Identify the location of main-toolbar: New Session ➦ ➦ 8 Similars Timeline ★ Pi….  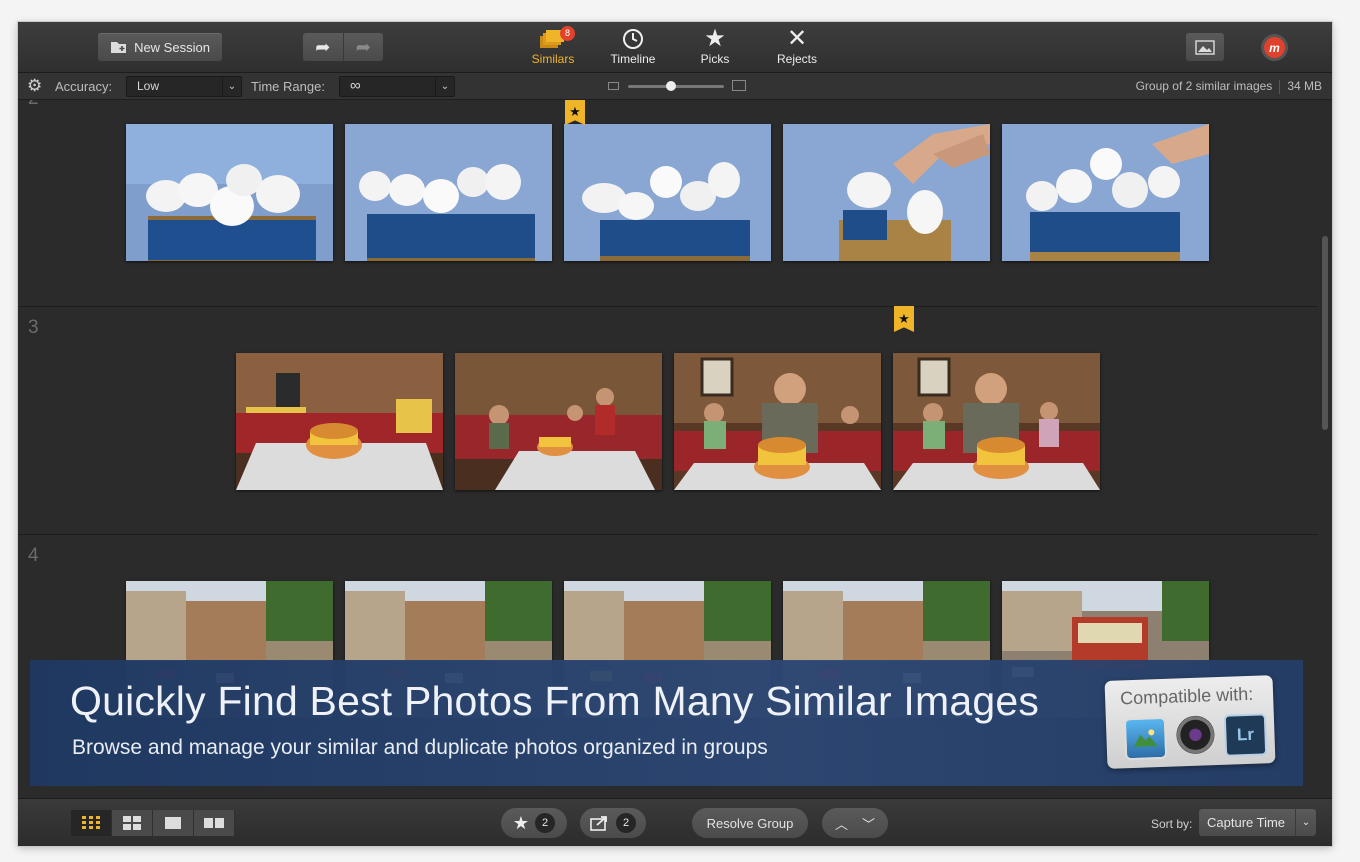
(675, 47).